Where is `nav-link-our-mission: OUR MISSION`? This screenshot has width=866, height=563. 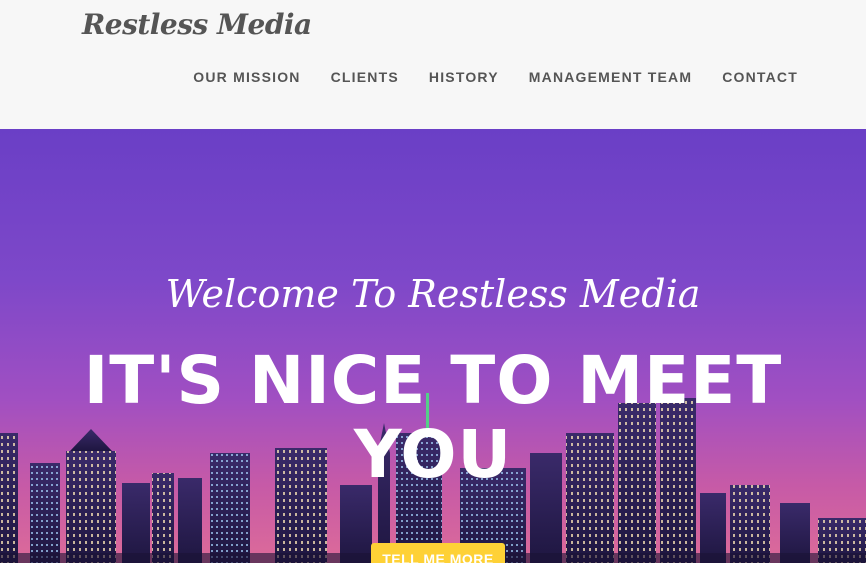 nav-link-our-mission: OUR MISSION is located at coordinates (246, 77).